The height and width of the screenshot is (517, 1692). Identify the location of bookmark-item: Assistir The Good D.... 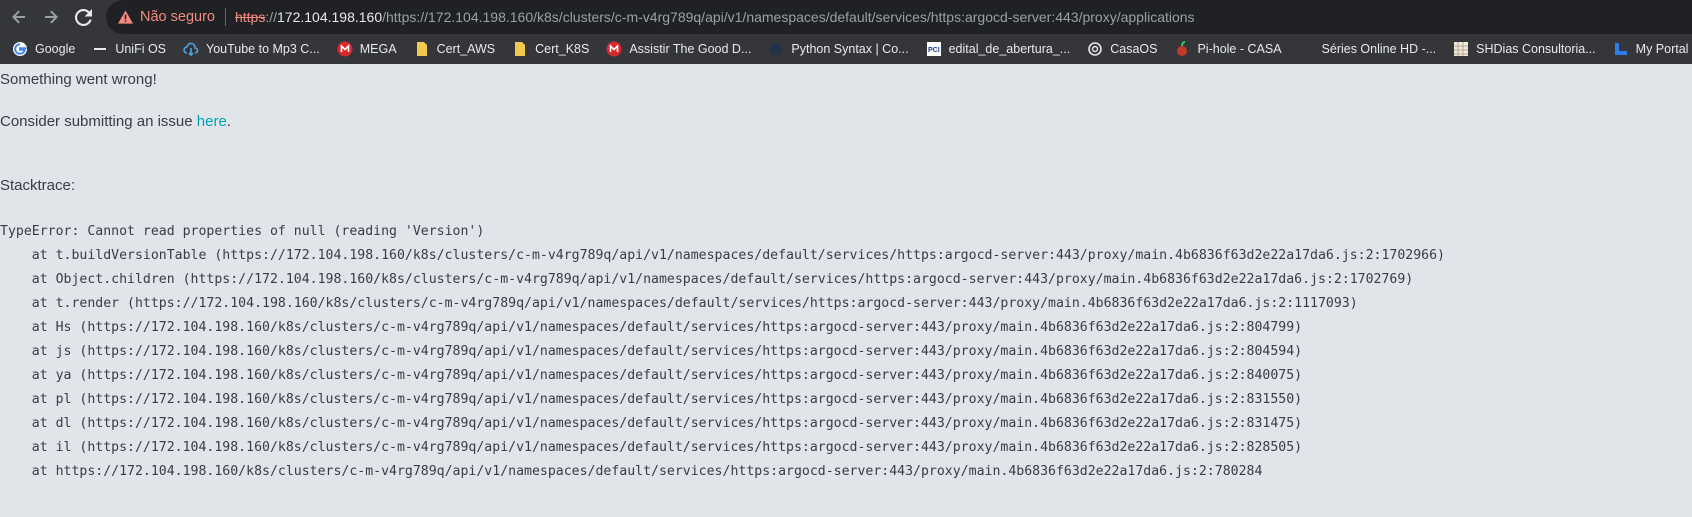
(678, 49).